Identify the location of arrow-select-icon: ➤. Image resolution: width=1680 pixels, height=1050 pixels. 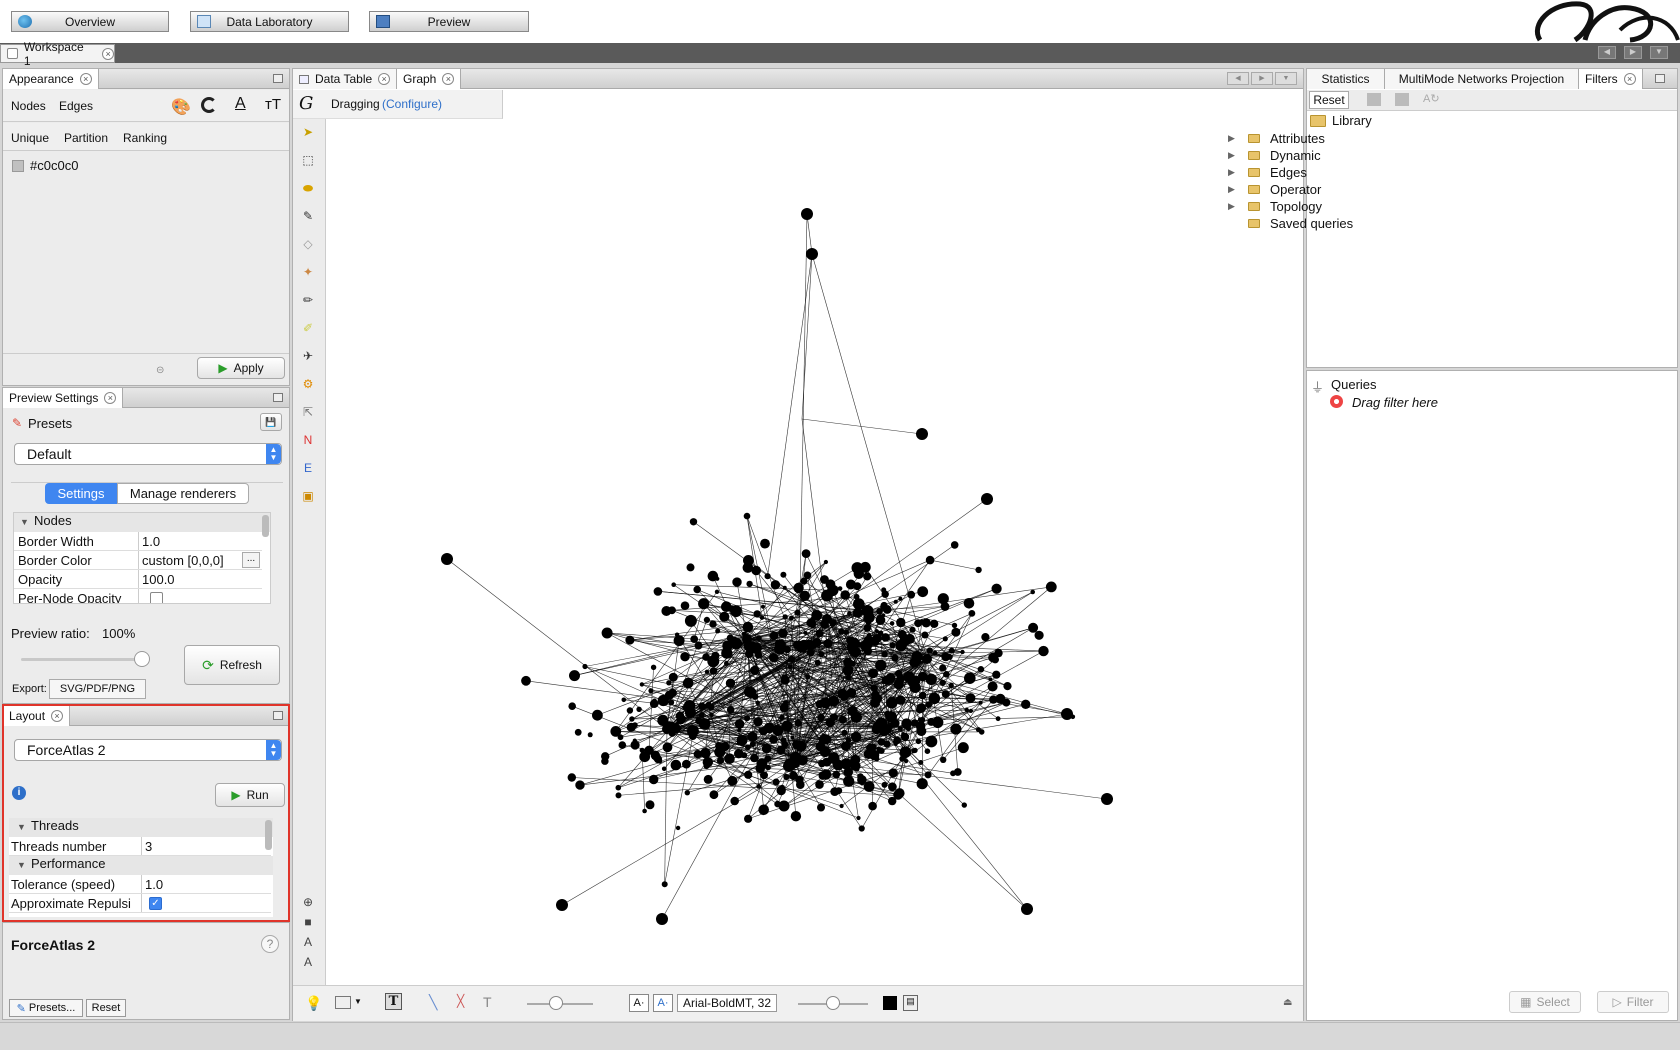
(308, 132).